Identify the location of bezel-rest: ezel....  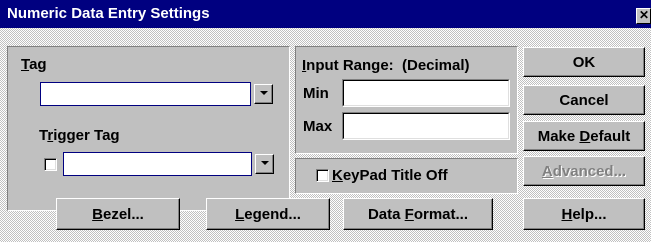
(123, 214).